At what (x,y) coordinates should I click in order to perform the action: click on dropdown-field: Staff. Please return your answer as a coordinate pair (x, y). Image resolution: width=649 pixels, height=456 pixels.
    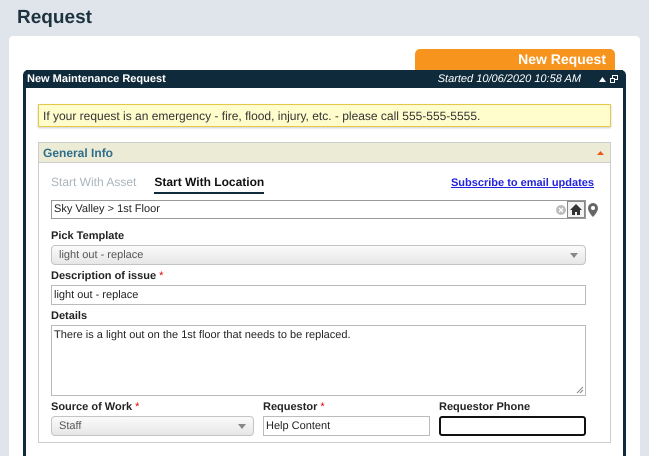
    Looking at the image, I should click on (152, 426).